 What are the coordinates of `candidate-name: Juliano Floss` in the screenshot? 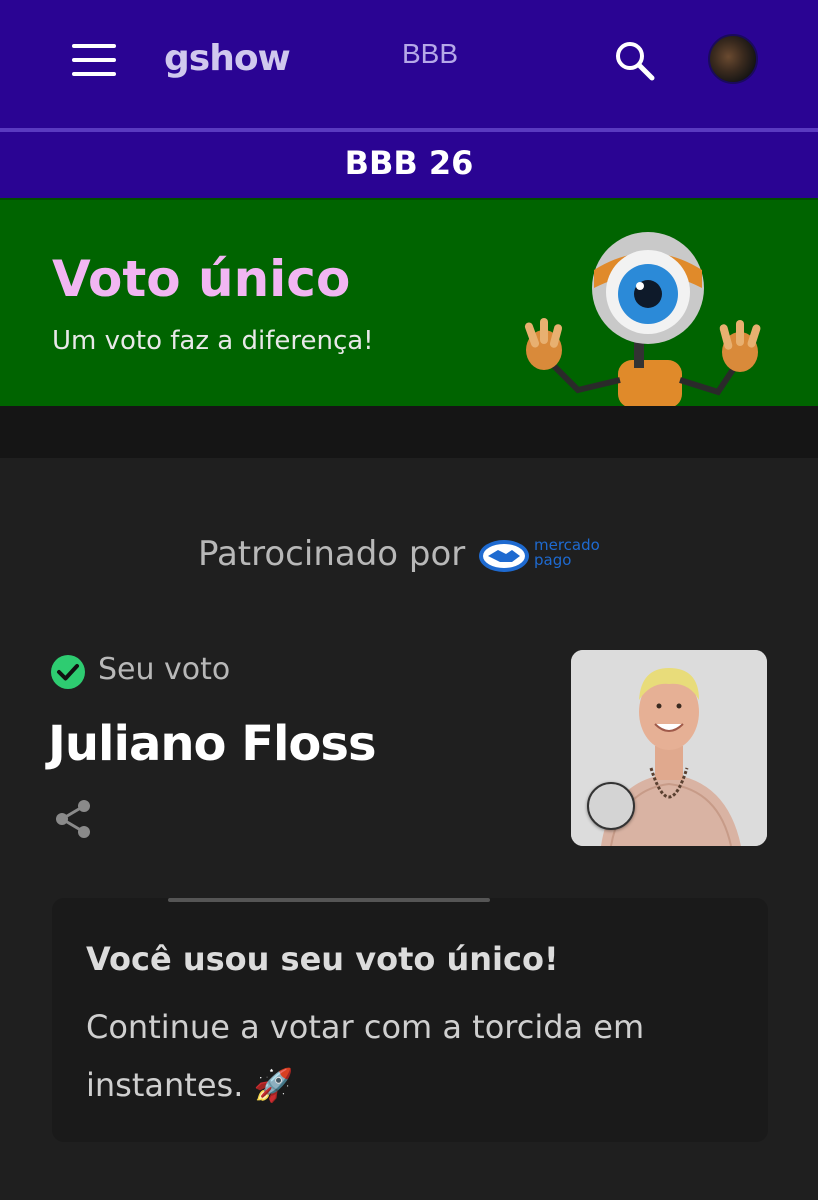 It's located at (212, 744).